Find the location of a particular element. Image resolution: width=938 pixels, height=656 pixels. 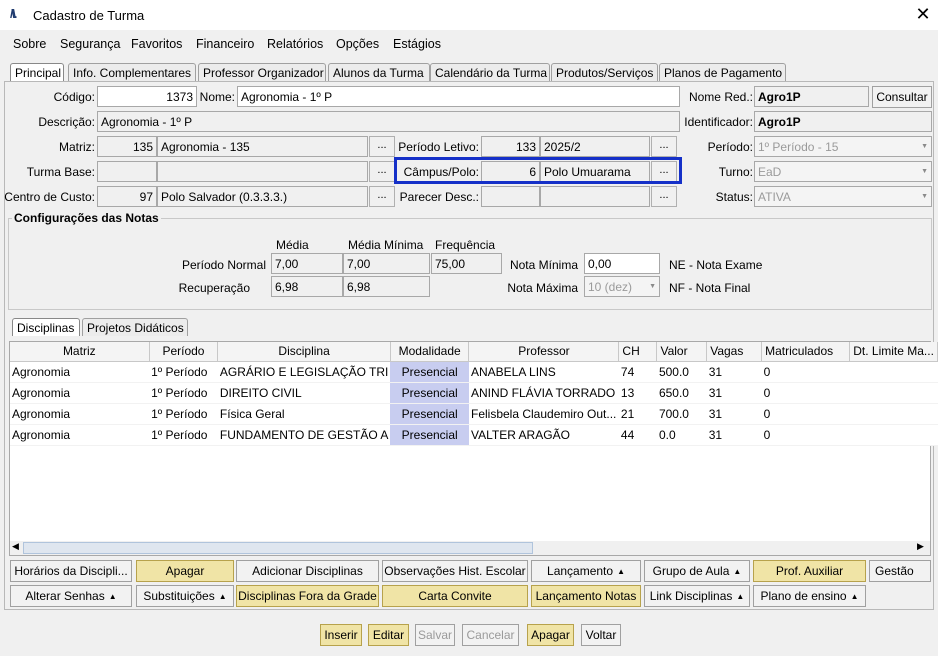

parecer-field is located at coordinates (595, 196).